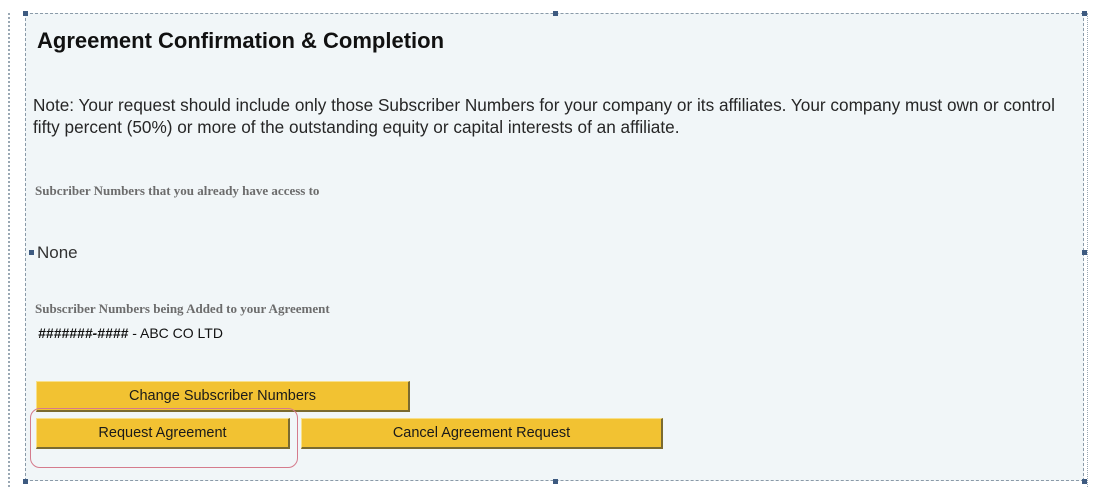  Describe the element at coordinates (175, 333) in the screenshot. I see `subscriber-company: - ABC CO LTD` at that location.